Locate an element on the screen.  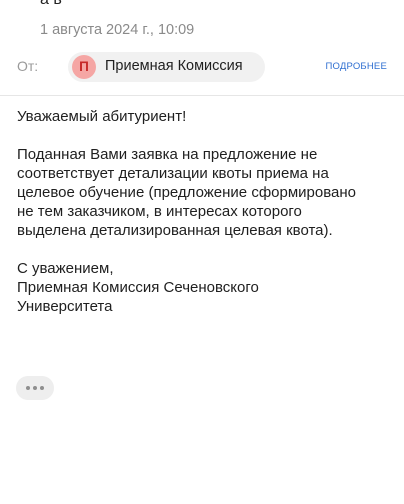
show-quoted-button is located at coordinates (35, 388).